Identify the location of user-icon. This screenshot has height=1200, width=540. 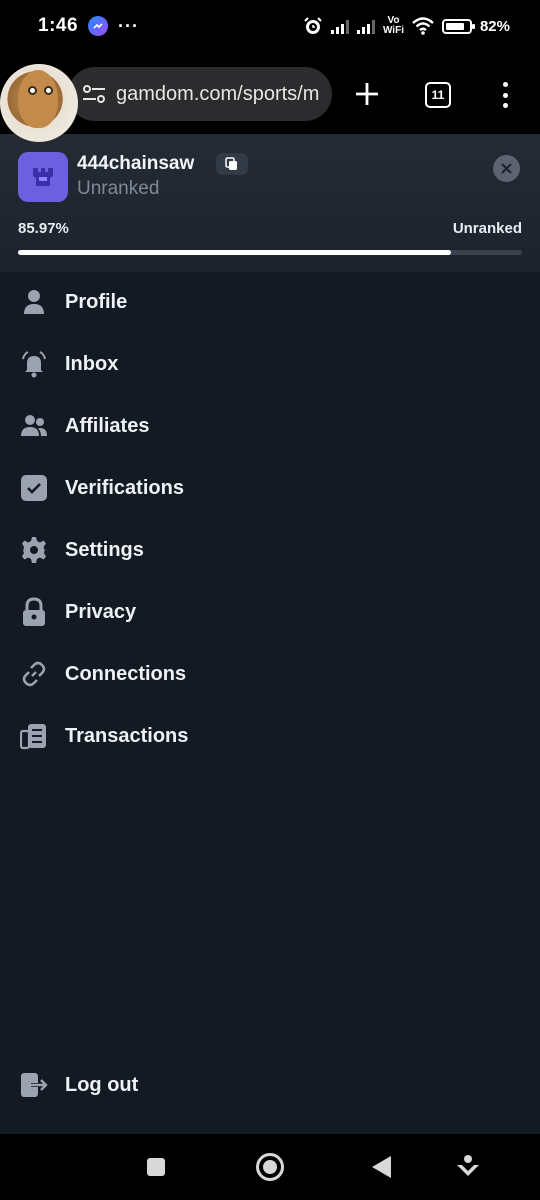
(34, 302).